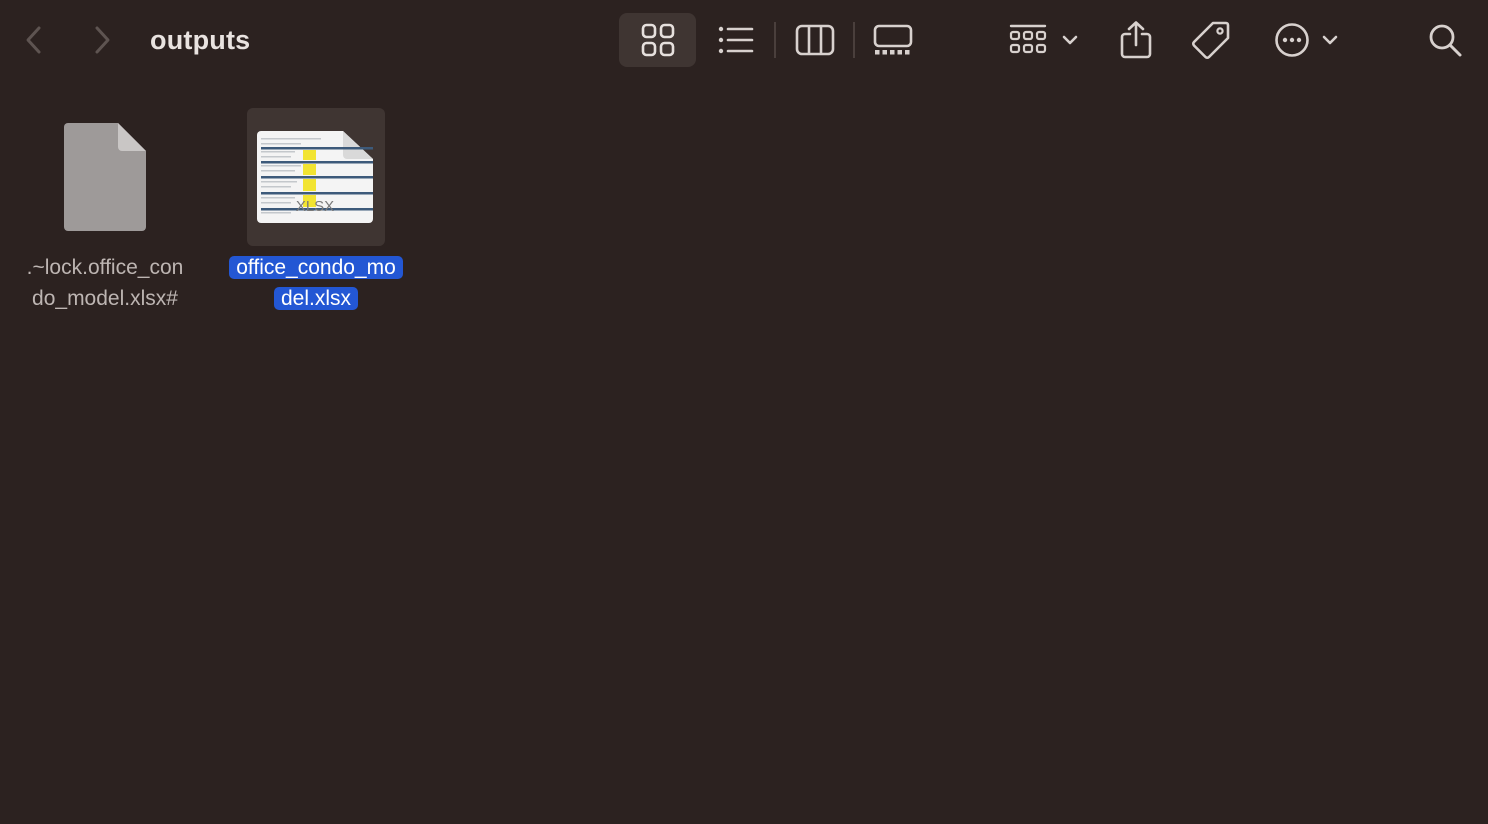 The image size is (1488, 824). I want to click on file-name: office_condo_mo del.xlsx, so click(316, 283).